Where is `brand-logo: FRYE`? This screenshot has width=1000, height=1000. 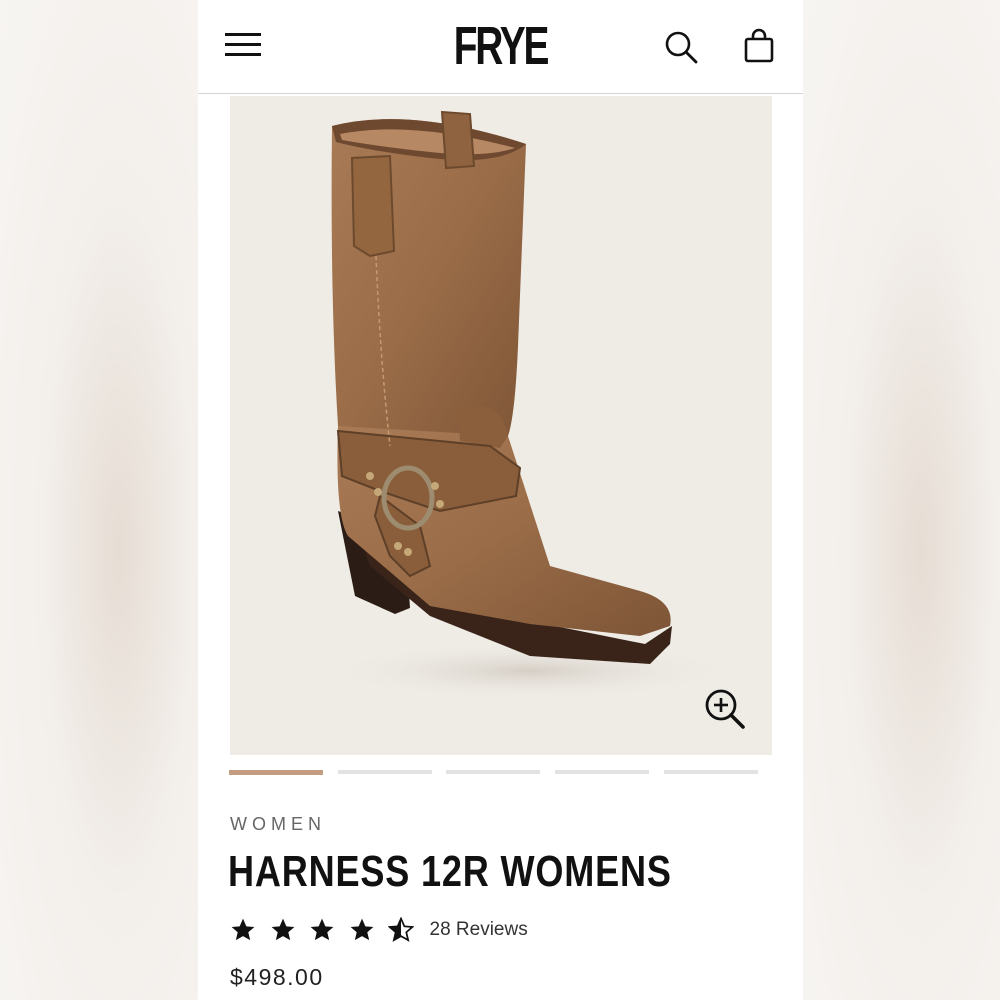 brand-logo: FRYE is located at coordinates (501, 46).